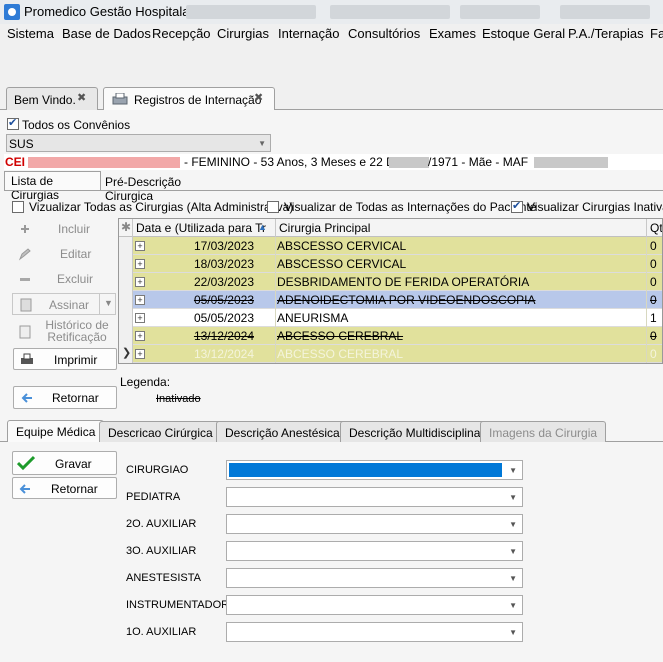 The height and width of the screenshot is (662, 663). What do you see at coordinates (374, 524) in the screenshot?
I see `2o-auxiliar-select: ▼` at bounding box center [374, 524].